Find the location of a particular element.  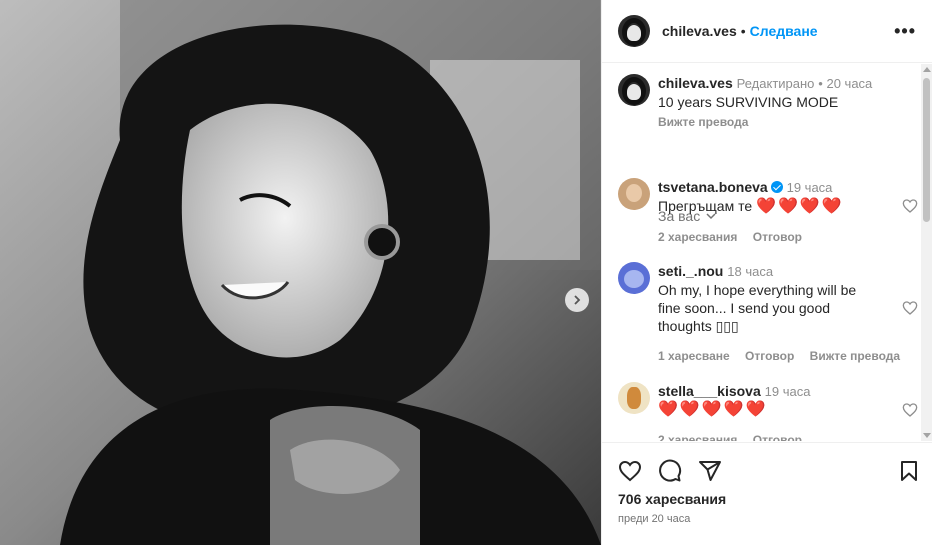

comment-text: Прегръщам те is located at coordinates (705, 206).